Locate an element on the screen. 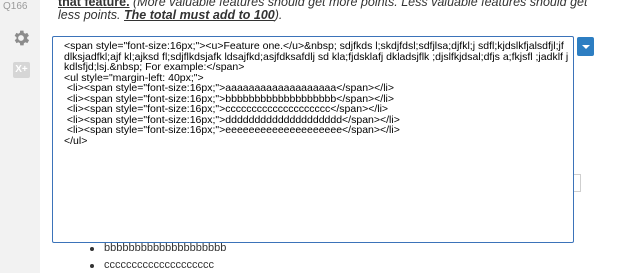 The height and width of the screenshot is (274, 619). underlying-input-edge is located at coordinates (577, 183).